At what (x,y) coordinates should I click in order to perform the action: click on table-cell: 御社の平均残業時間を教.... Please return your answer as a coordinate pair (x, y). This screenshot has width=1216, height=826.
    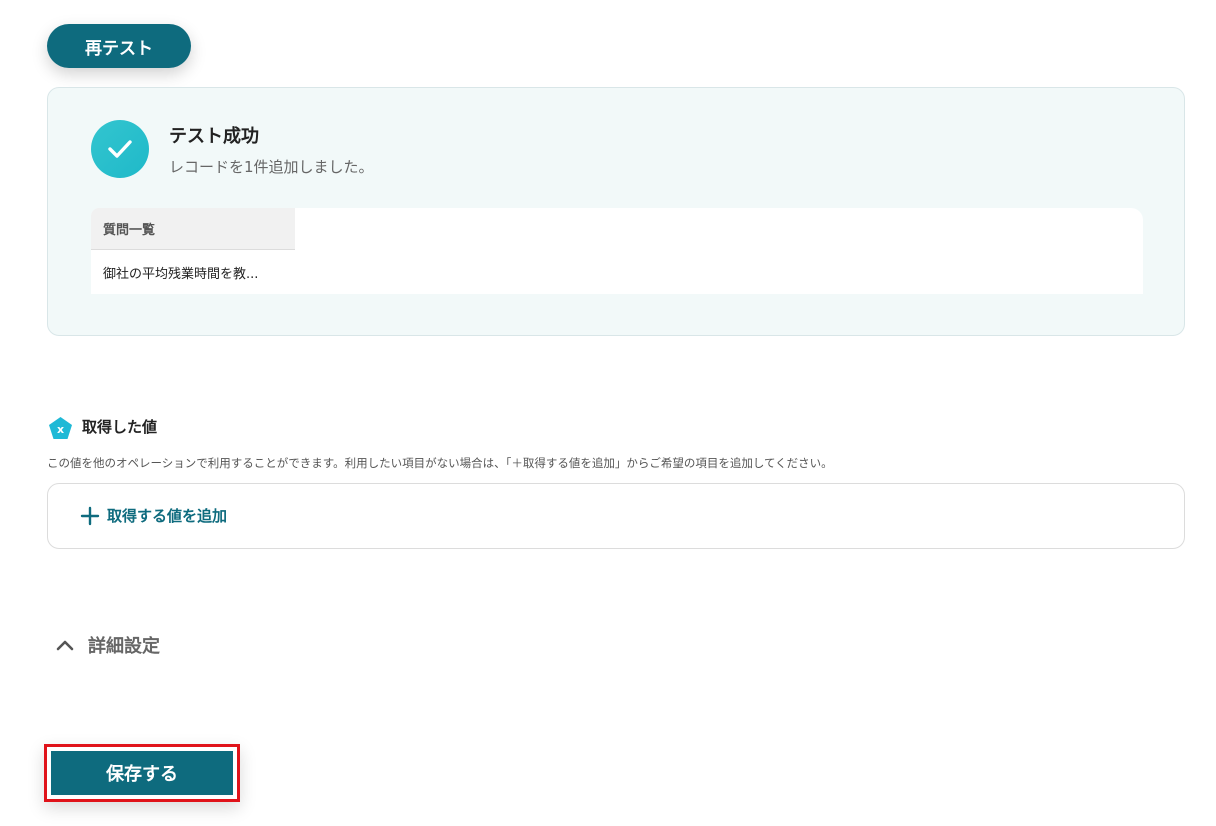
    Looking at the image, I should click on (181, 274).